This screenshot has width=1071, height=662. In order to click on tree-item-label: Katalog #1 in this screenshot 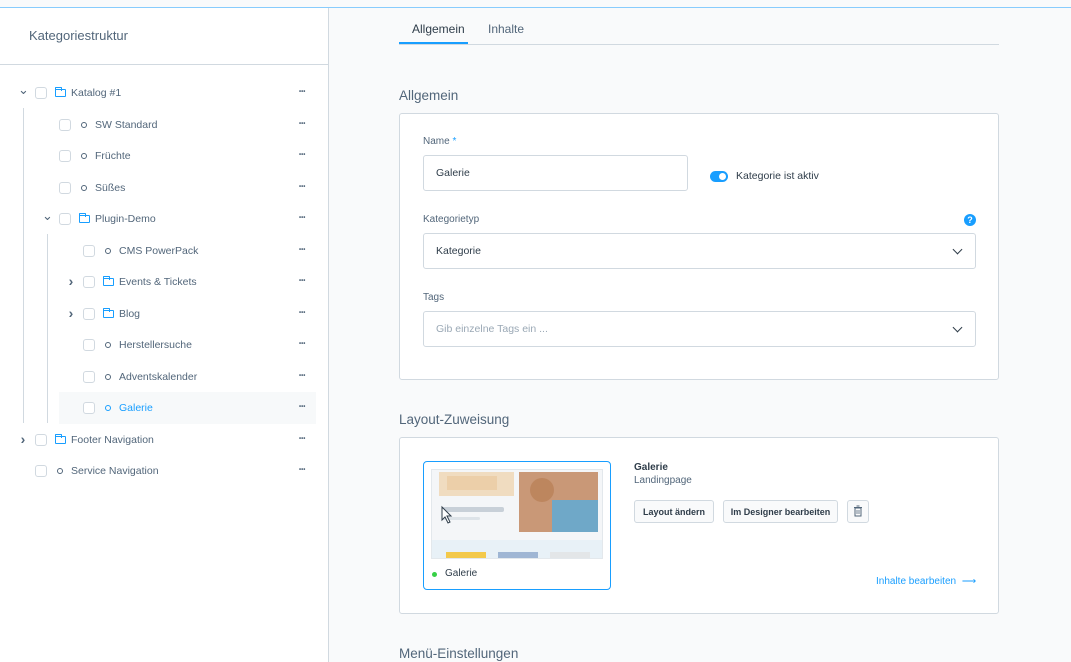, I will do `click(96, 93)`.